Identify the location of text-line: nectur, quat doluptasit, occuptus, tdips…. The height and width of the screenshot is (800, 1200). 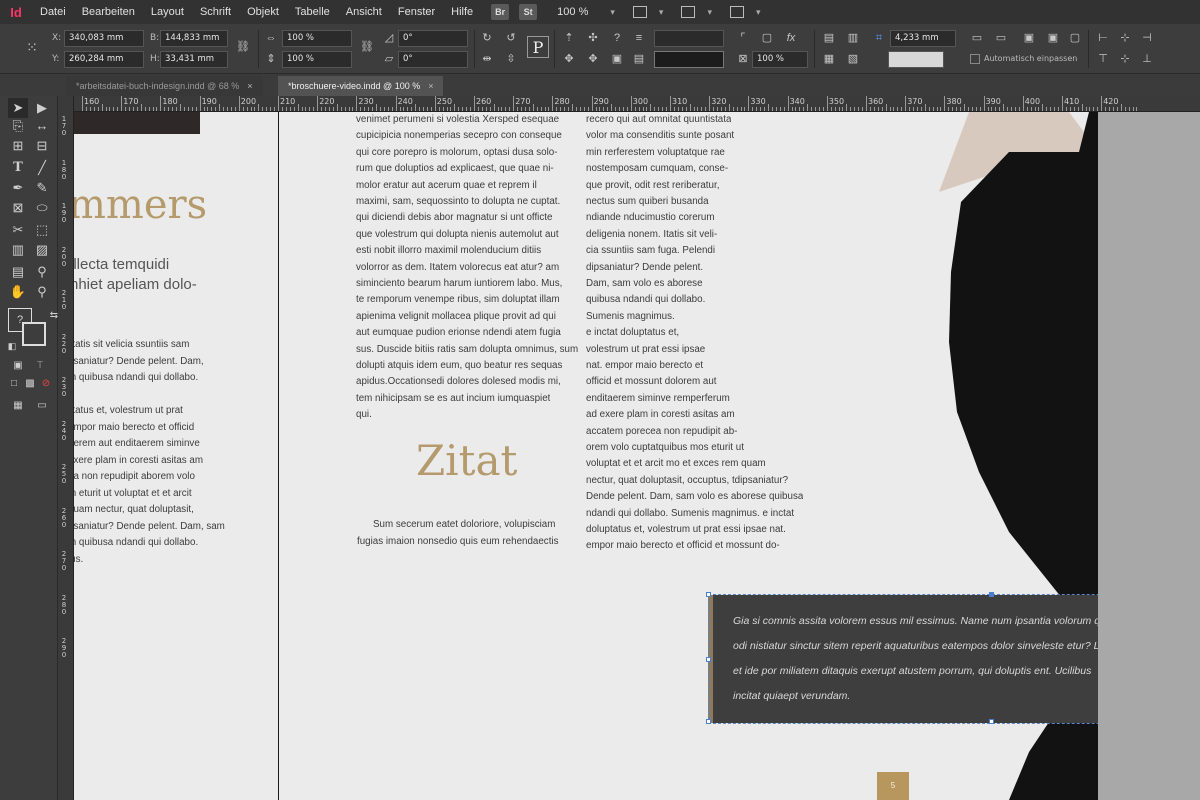
(687, 481).